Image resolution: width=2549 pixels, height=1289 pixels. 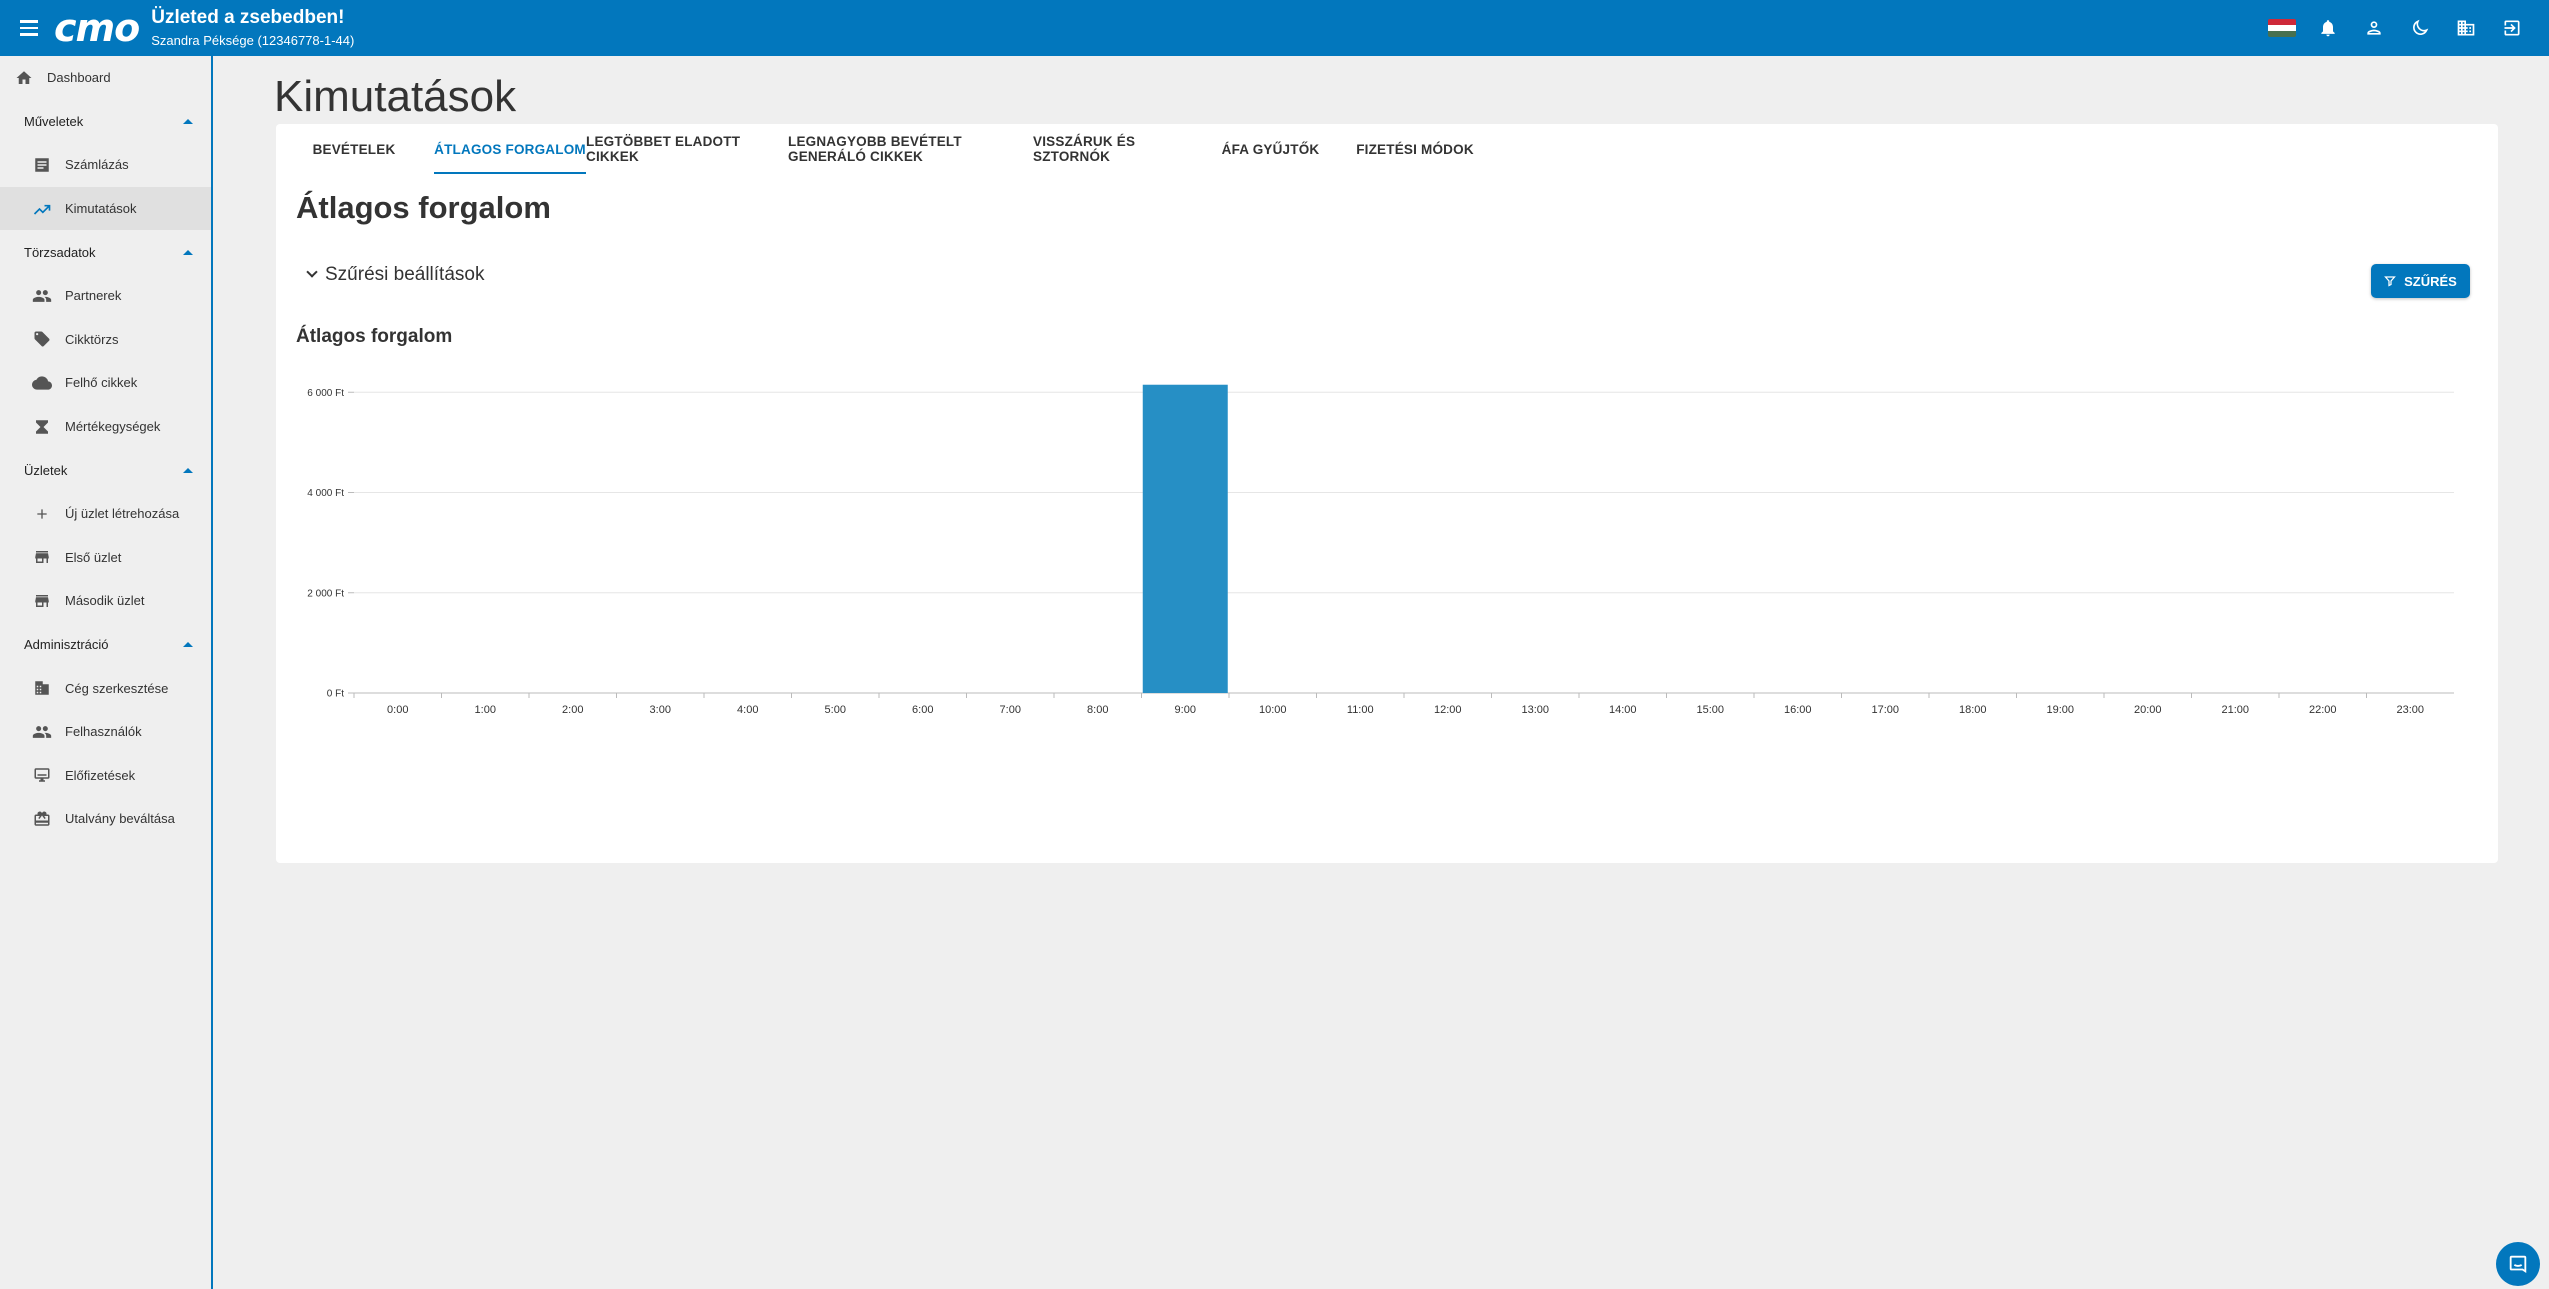 What do you see at coordinates (54, 121) in the screenshot?
I see `section-label: Műveletek` at bounding box center [54, 121].